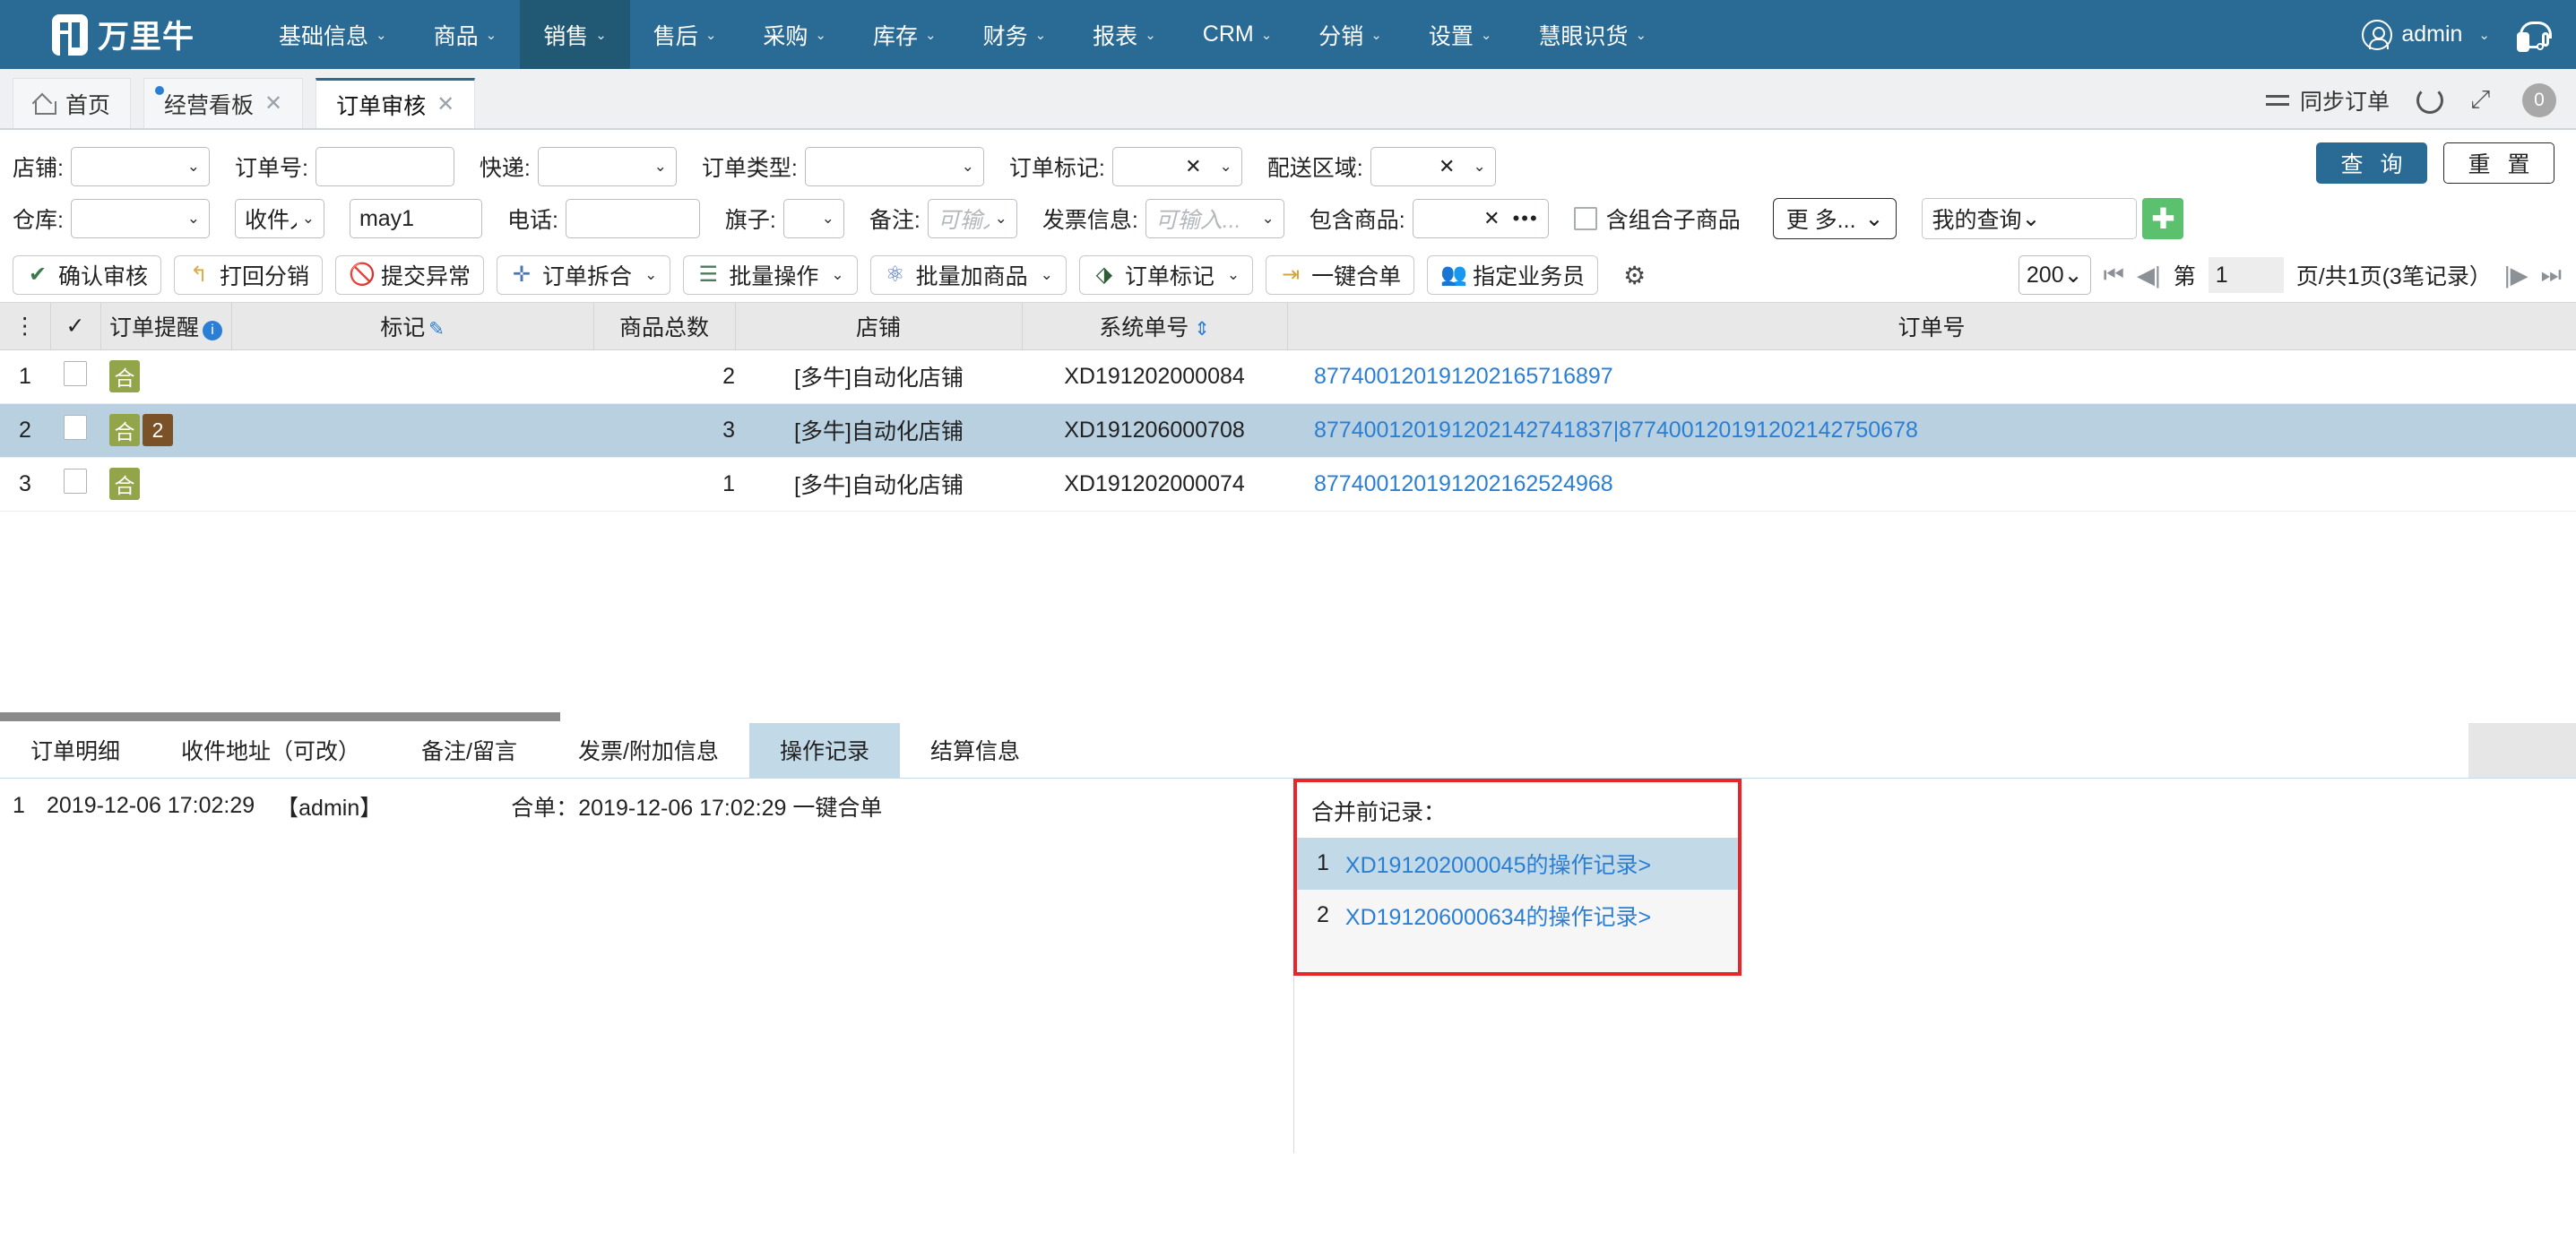 This screenshot has height=1249, width=2576. I want to click on filter-select-5: ✕ ⌄, so click(1176, 166).